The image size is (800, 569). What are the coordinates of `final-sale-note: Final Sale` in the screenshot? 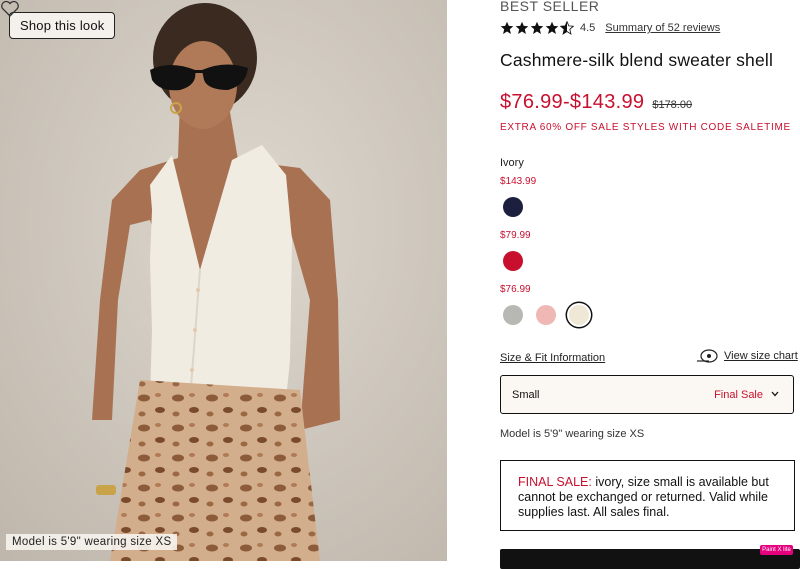 It's located at (738, 395).